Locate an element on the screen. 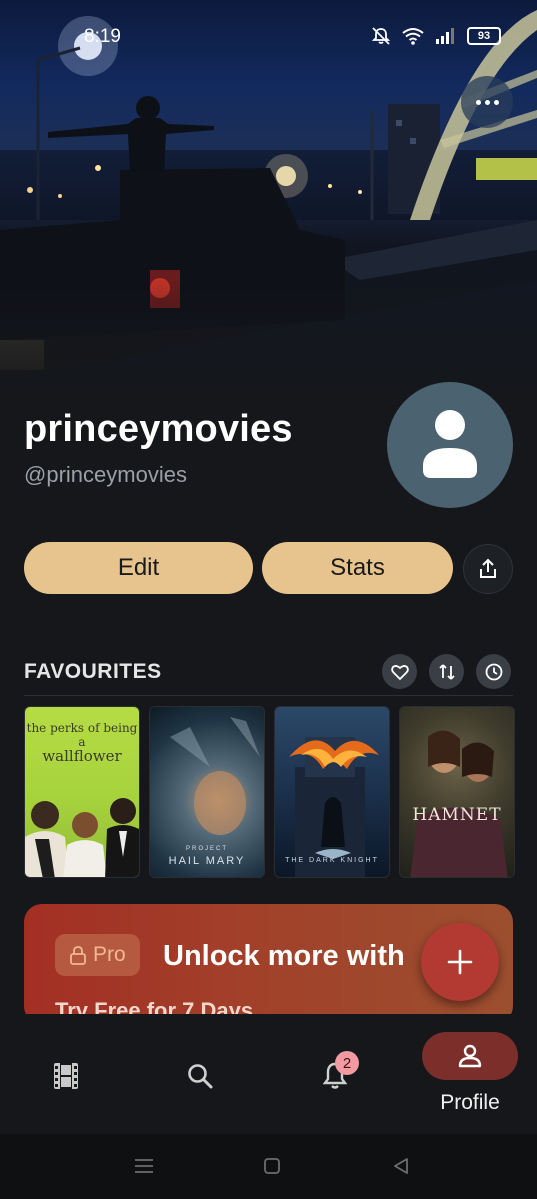 The height and width of the screenshot is (1199, 537). home-icon is located at coordinates (272, 1166).